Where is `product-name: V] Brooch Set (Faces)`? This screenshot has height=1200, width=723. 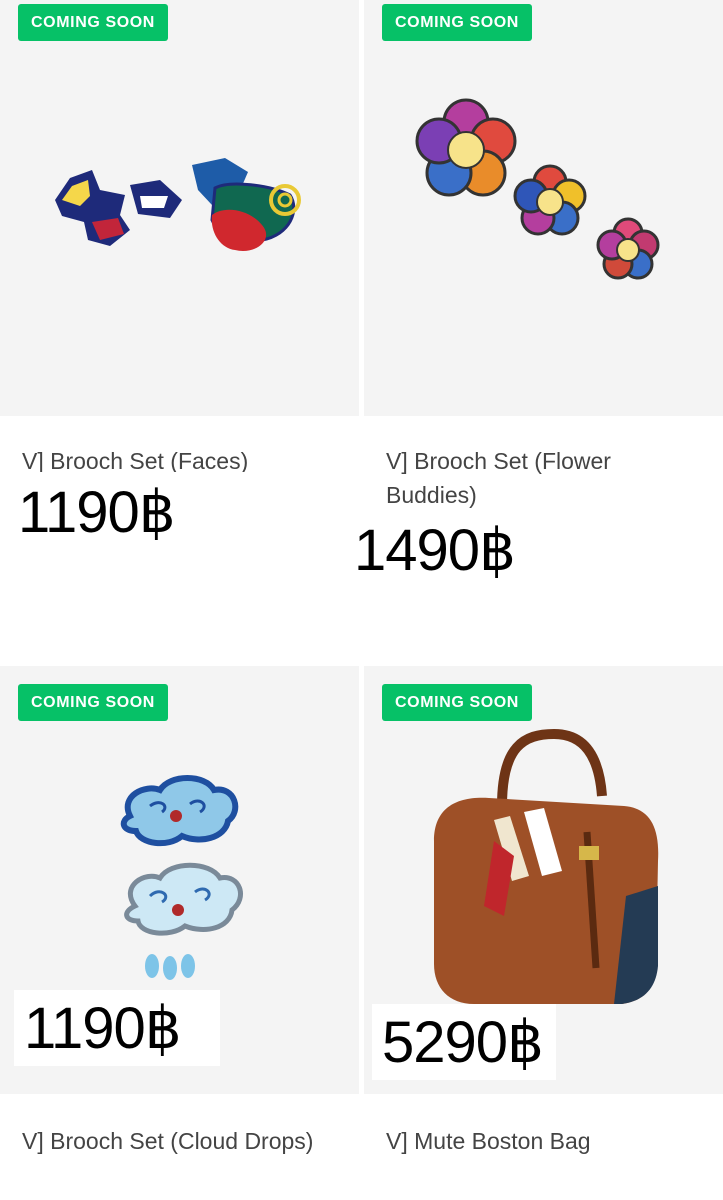
product-name: V] Brooch Set (Faces) is located at coordinates (187, 458).